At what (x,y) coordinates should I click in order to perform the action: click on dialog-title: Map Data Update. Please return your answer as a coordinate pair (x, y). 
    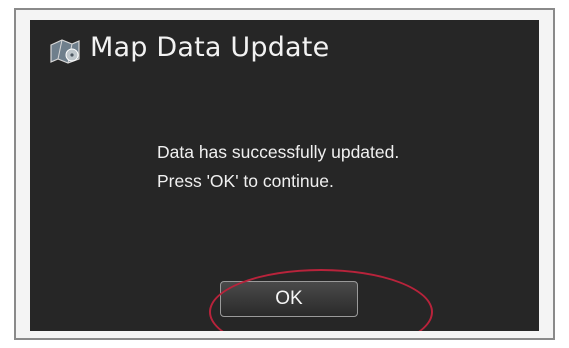
    Looking at the image, I should click on (210, 47).